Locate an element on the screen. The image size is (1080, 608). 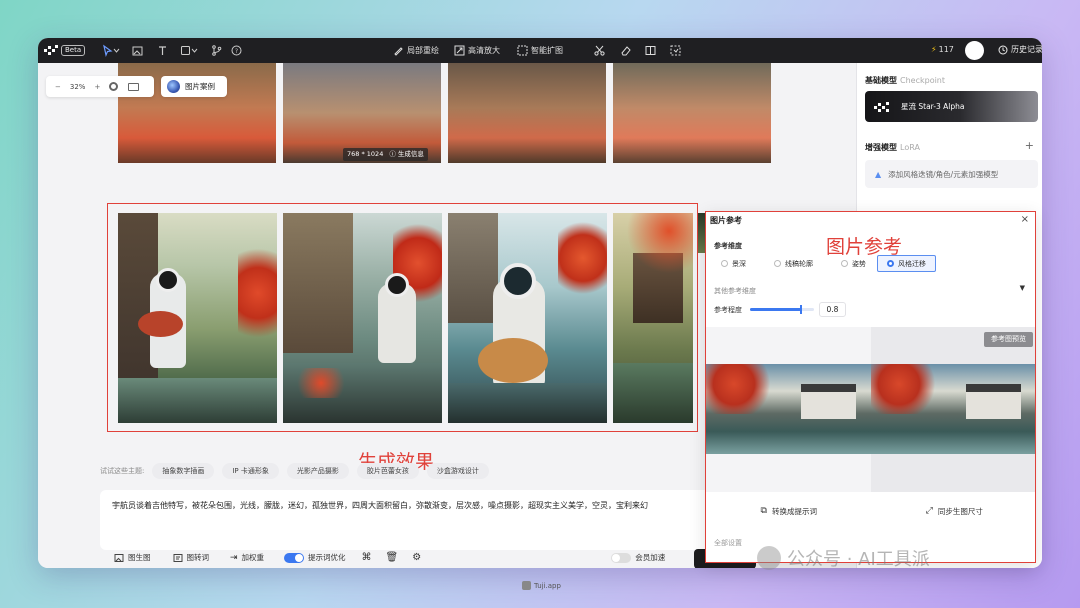
prompt-optimize-toggle: 提示词优化 is located at coordinates (315, 557).